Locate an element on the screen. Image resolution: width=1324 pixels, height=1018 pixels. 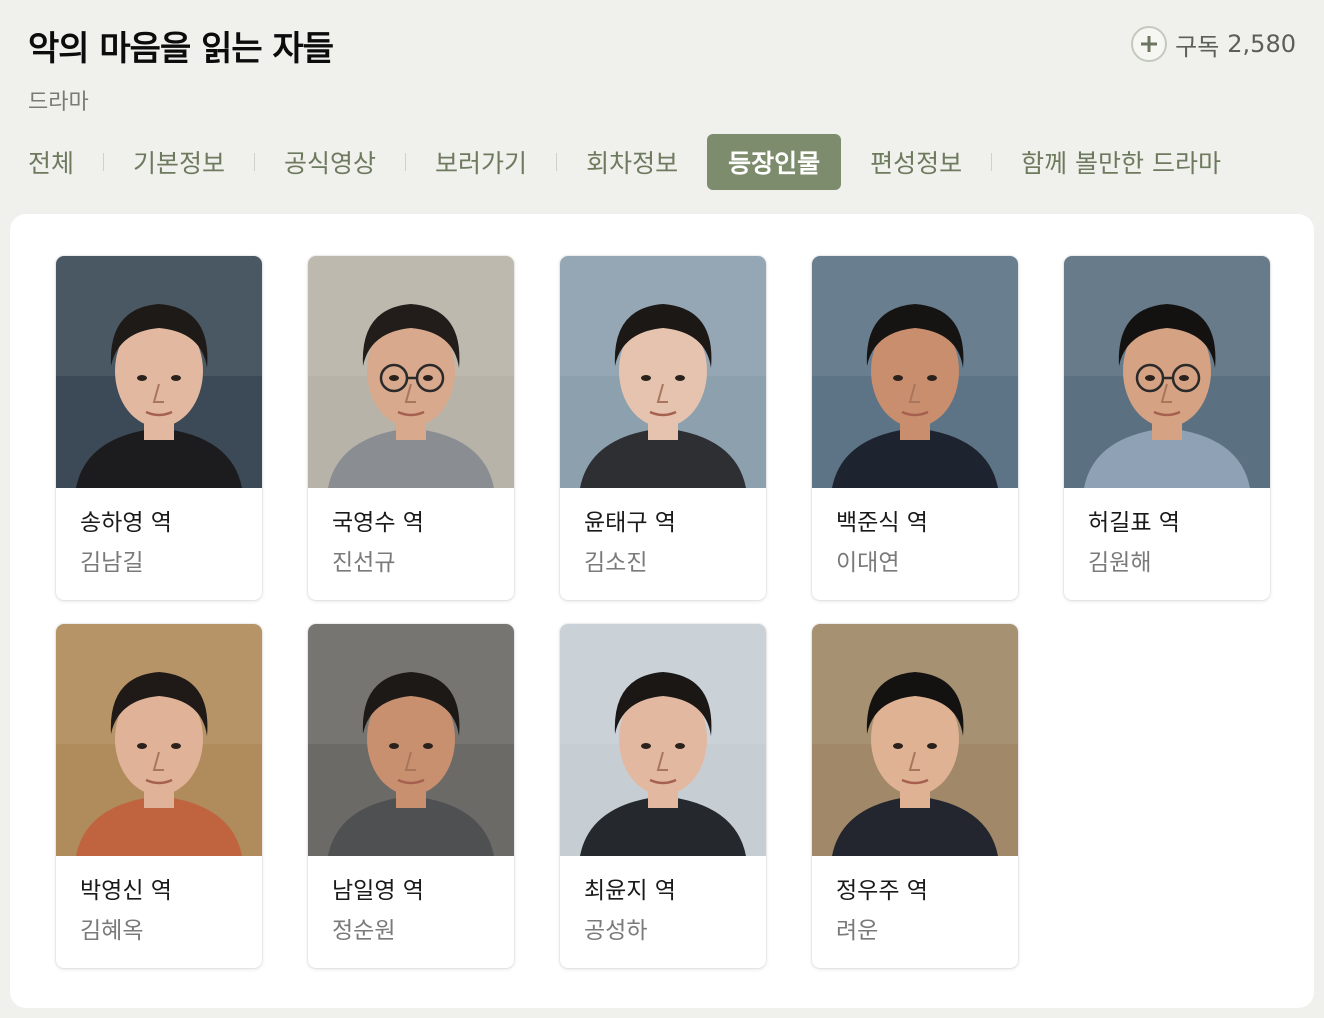
cast-card: 남일영 역정순원 is located at coordinates (411, 796).